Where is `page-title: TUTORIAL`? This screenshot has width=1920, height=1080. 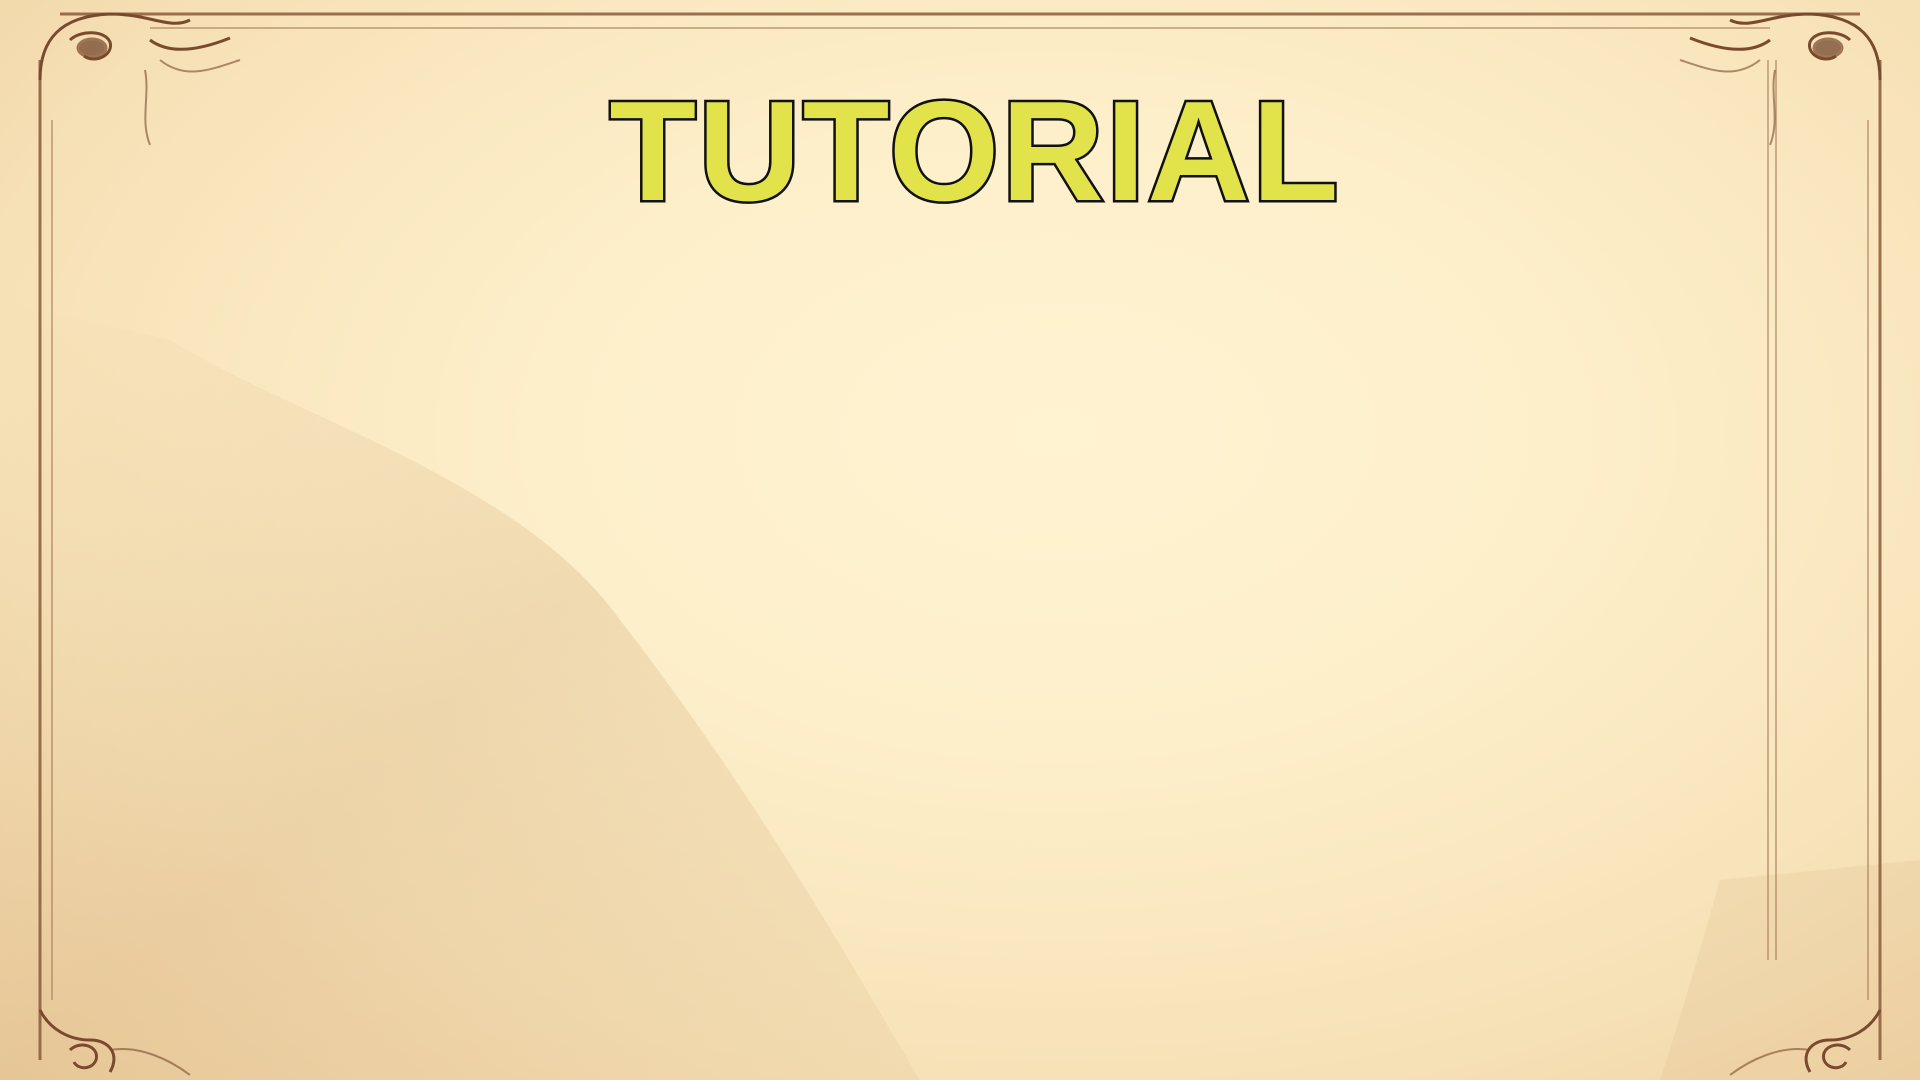 page-title: TUTORIAL is located at coordinates (960, 153).